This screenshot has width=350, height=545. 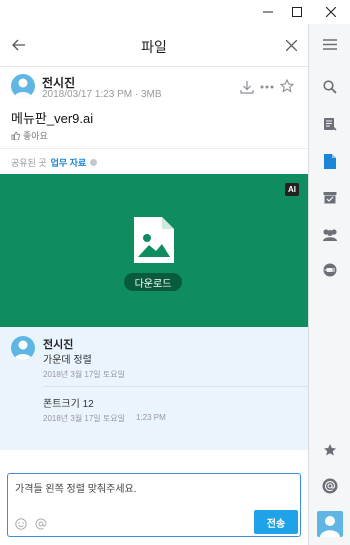 I want to click on comment-text: 가운데 정렬, so click(x=67, y=360).